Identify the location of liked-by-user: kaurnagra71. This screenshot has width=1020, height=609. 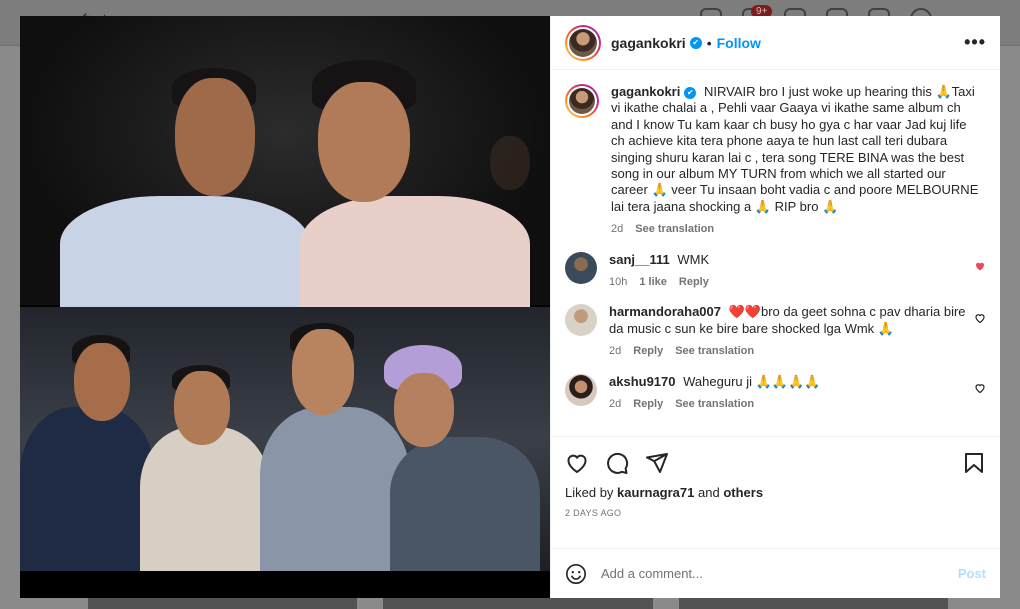
(655, 492).